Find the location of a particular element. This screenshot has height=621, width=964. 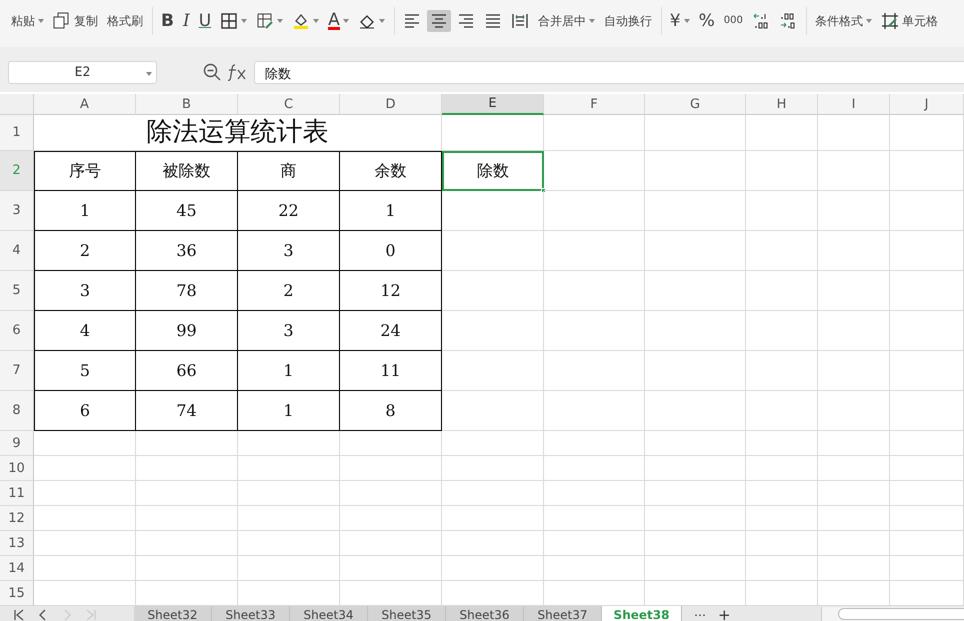

bold-button: B is located at coordinates (167, 21).